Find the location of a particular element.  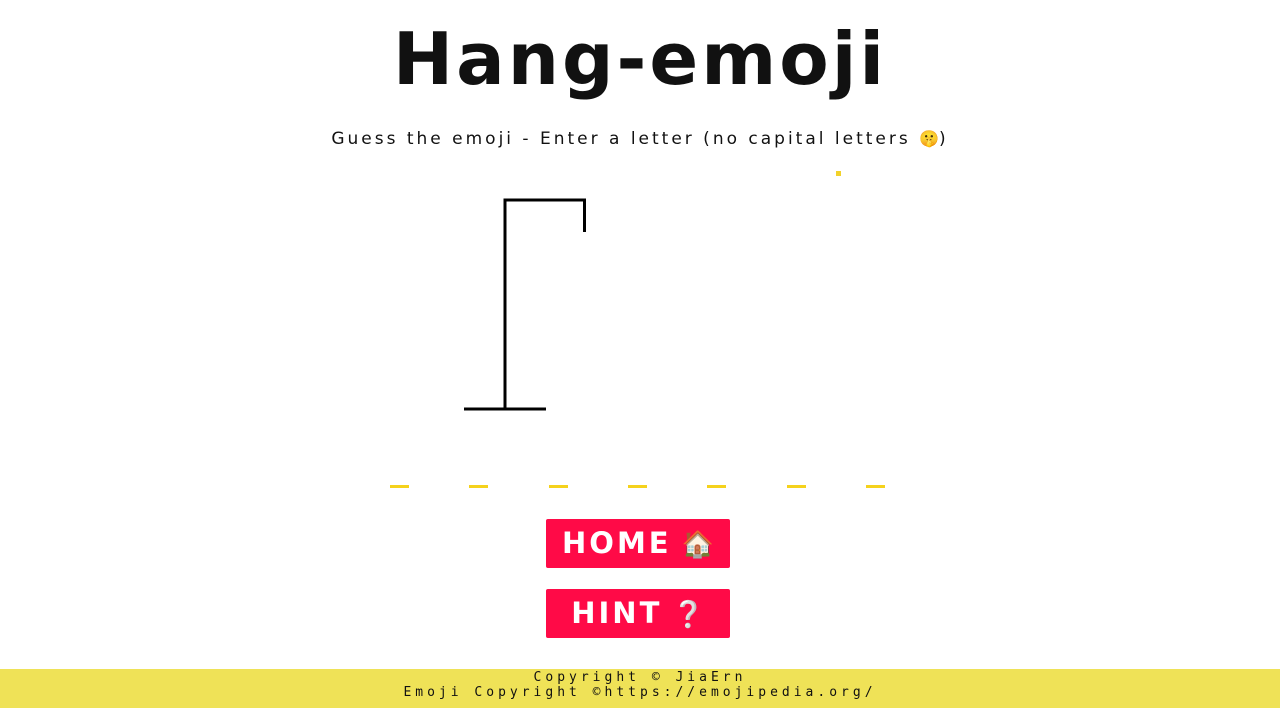

letter-input-cursor is located at coordinates (838, 173).